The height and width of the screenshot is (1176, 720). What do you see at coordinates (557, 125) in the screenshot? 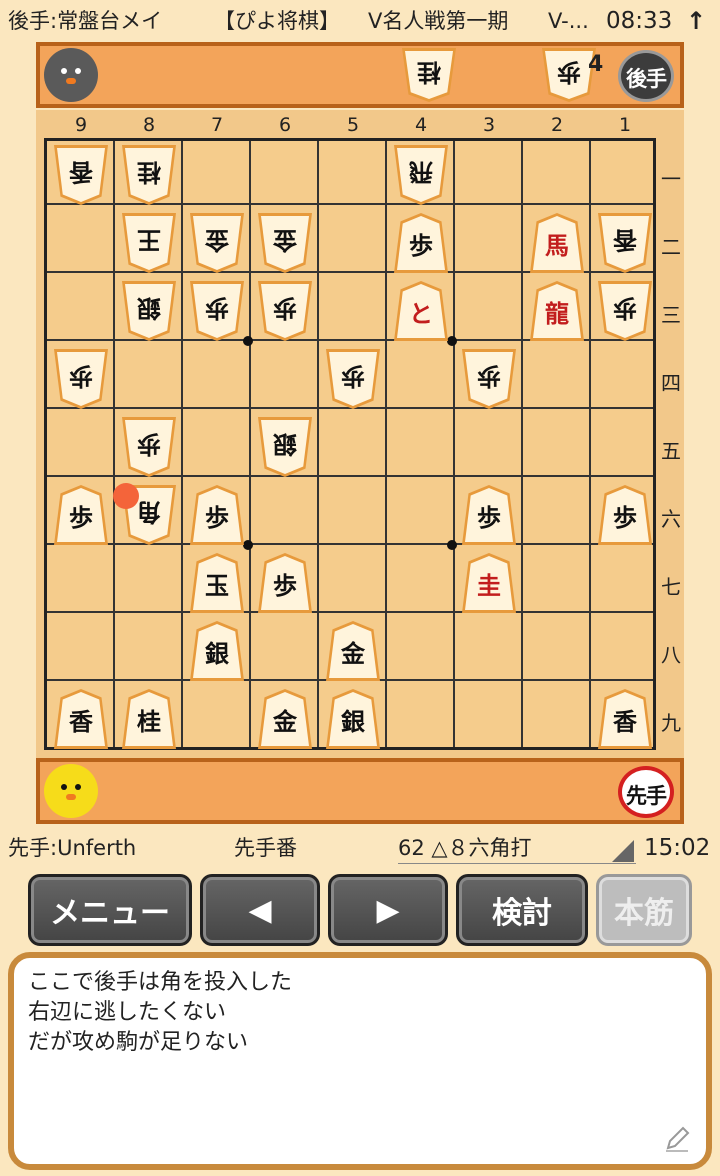
I see `file-label: 2` at bounding box center [557, 125].